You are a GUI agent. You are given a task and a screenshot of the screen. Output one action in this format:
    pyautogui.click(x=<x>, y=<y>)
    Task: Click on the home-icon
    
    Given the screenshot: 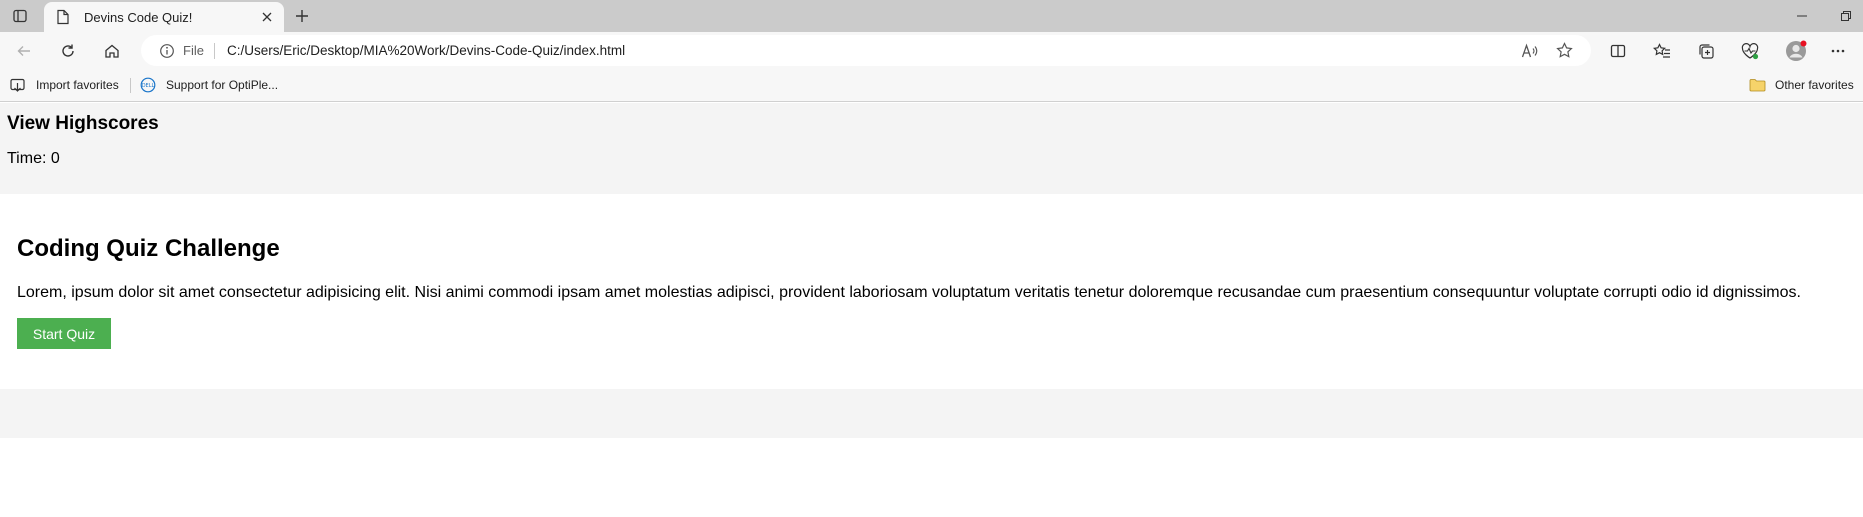 What is the action you would take?
    pyautogui.click(x=112, y=51)
    